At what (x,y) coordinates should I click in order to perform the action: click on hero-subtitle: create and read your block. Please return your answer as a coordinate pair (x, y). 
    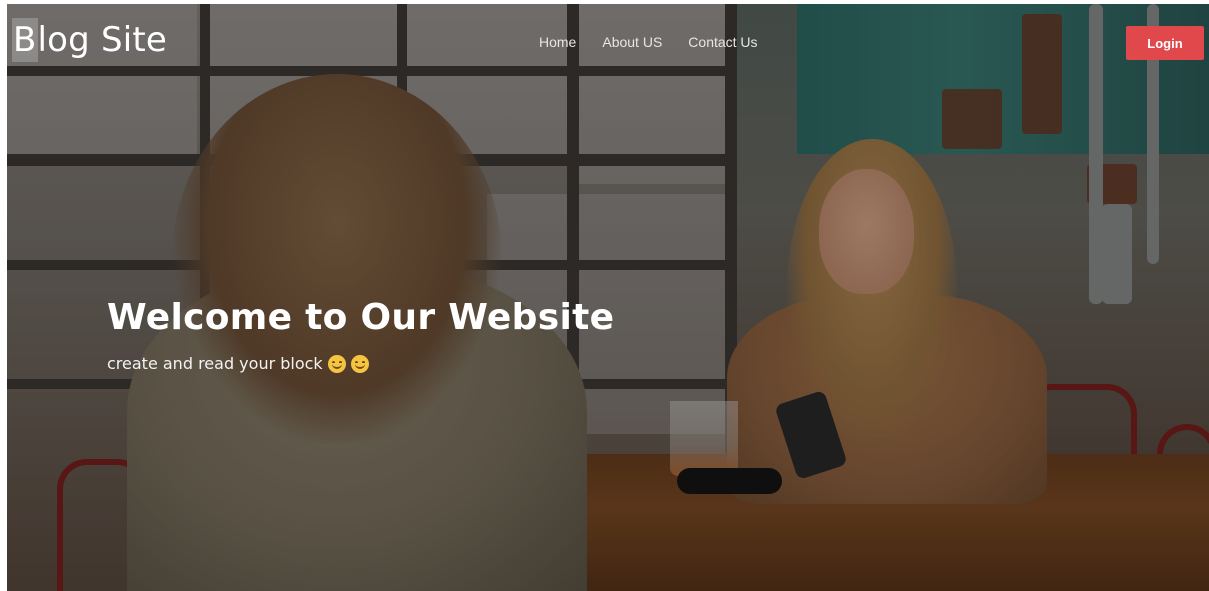
    Looking at the image, I should click on (215, 363).